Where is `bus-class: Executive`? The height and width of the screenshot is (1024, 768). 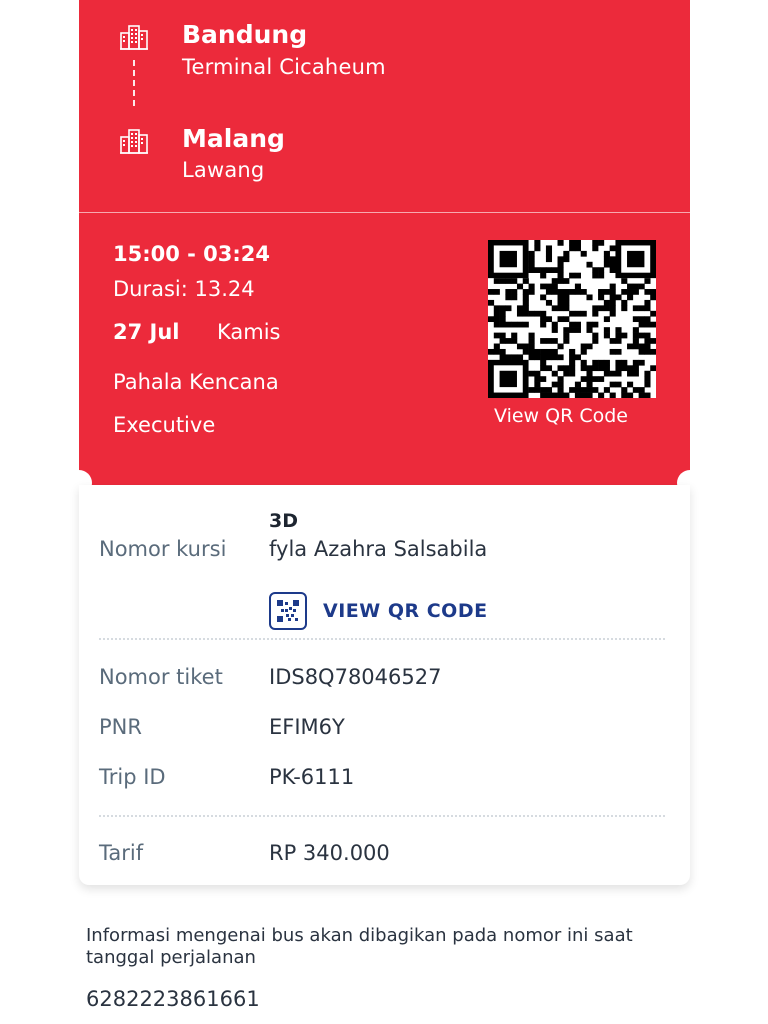 bus-class: Executive is located at coordinates (164, 425).